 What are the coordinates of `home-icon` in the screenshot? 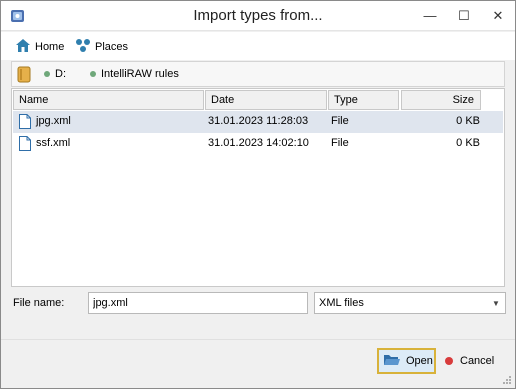 It's located at (23, 47).